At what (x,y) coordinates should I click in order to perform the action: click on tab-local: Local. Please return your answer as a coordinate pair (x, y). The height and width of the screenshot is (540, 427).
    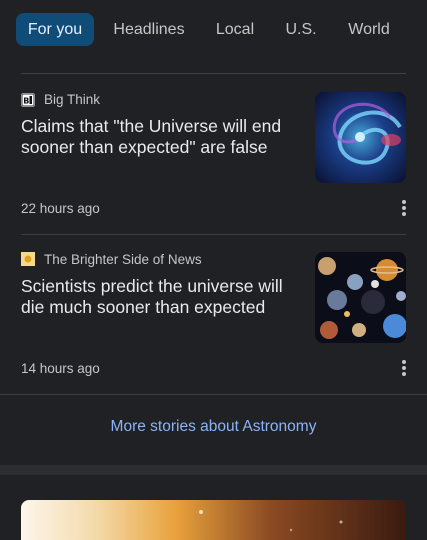
    Looking at the image, I should click on (235, 29).